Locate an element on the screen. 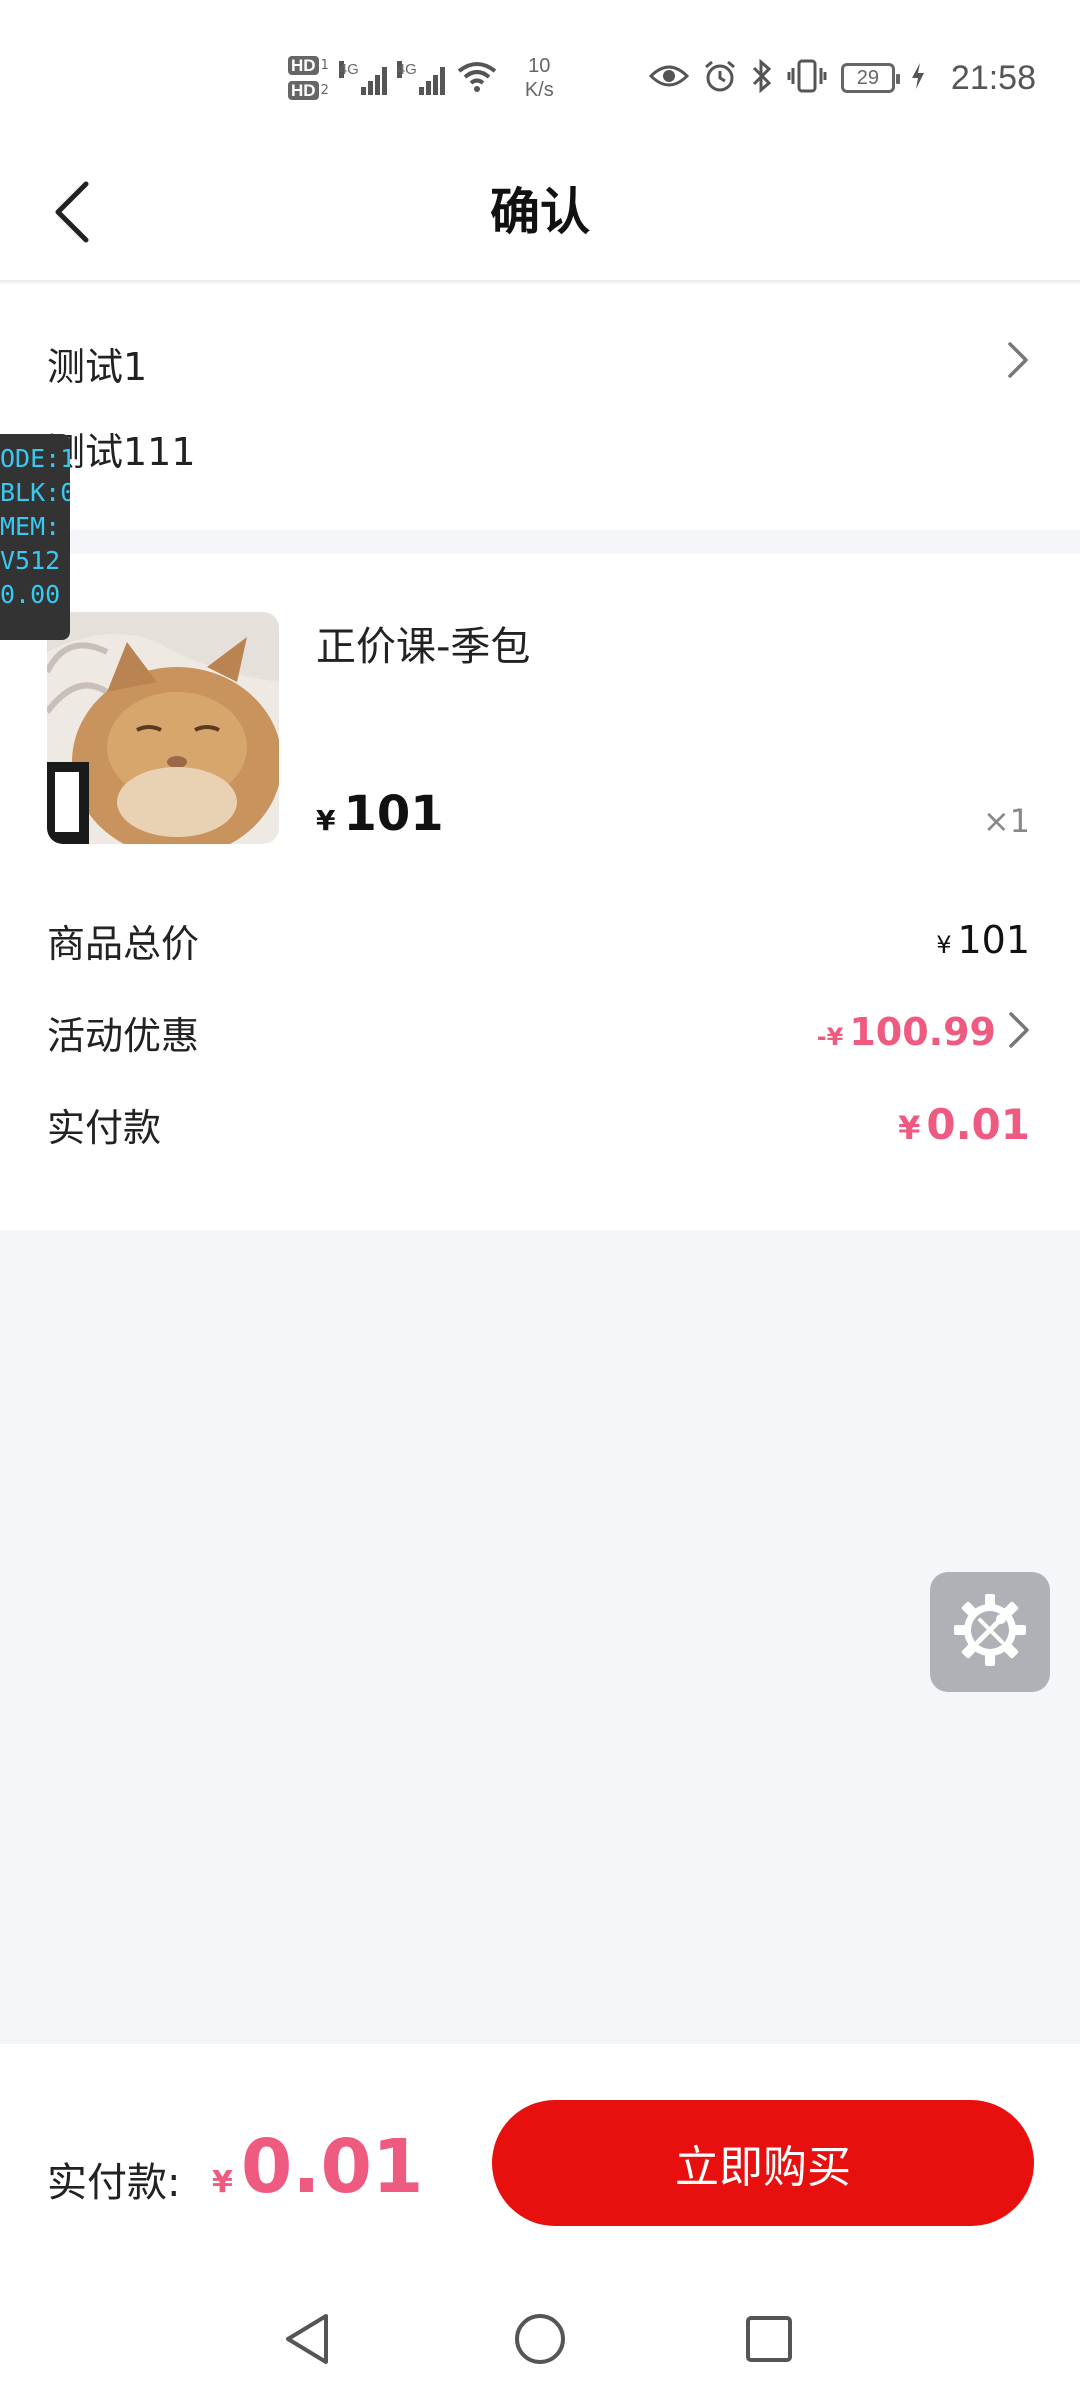 This screenshot has height=2400, width=1080. alarm-icon is located at coordinates (720, 78).